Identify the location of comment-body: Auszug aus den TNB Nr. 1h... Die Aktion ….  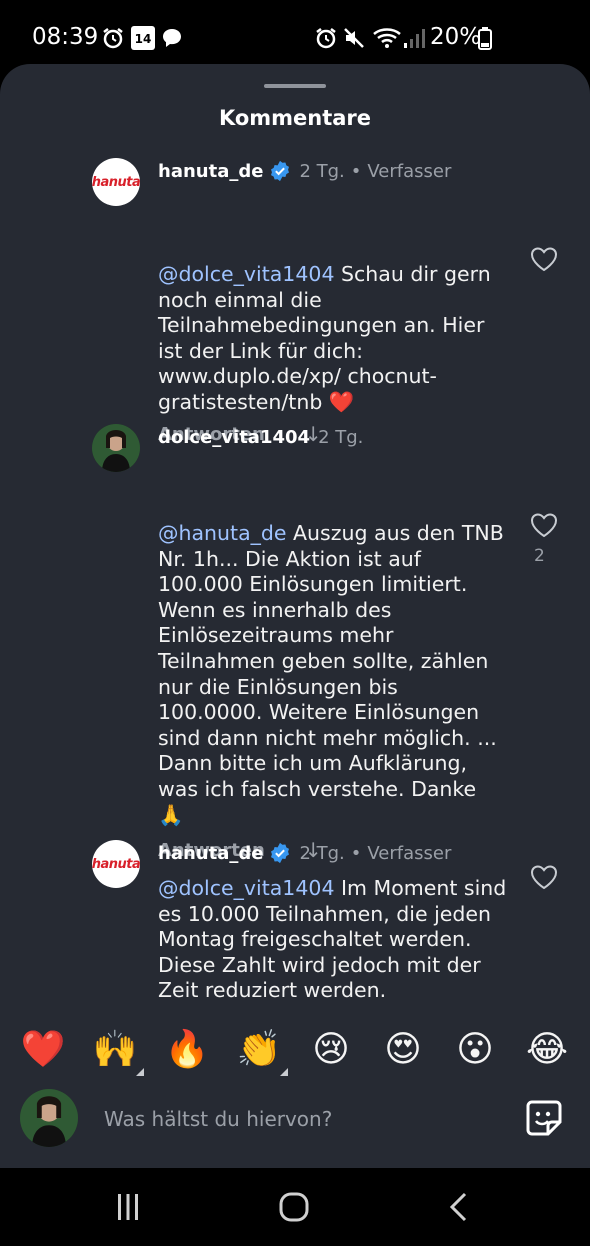
(331, 674).